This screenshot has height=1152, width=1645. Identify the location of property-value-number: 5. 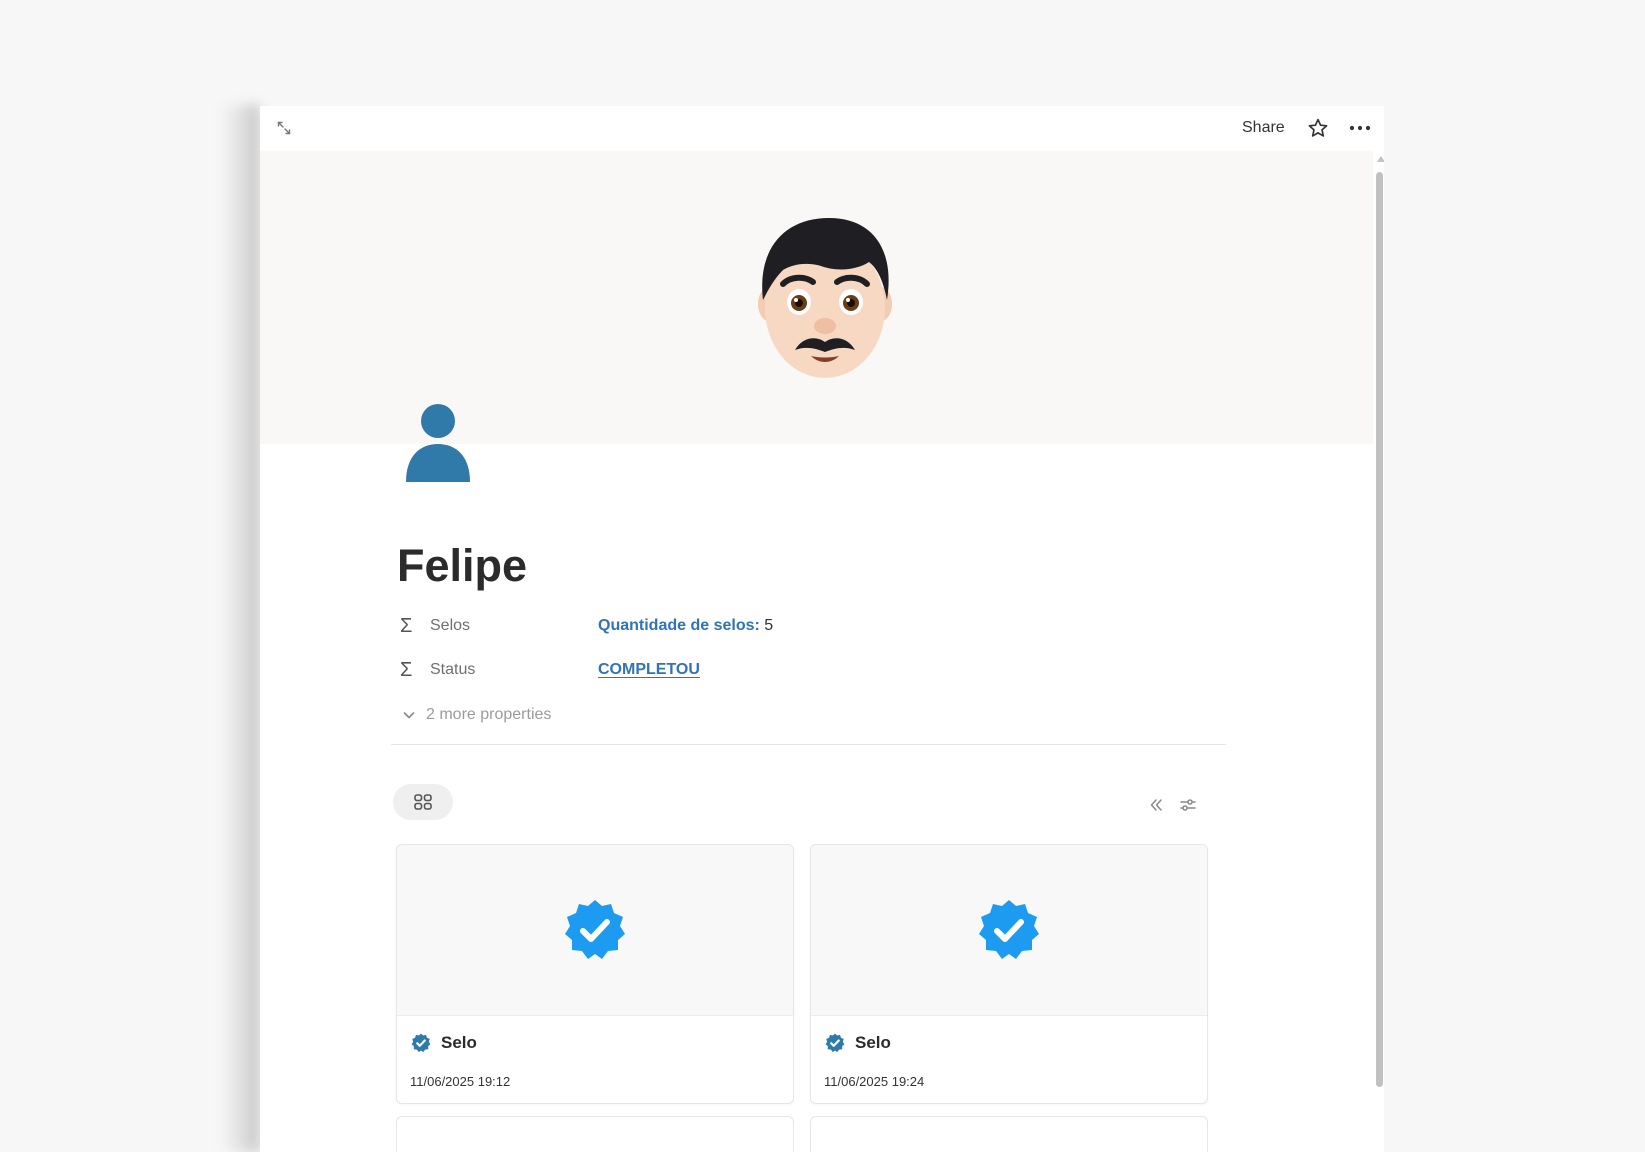
(769, 625).